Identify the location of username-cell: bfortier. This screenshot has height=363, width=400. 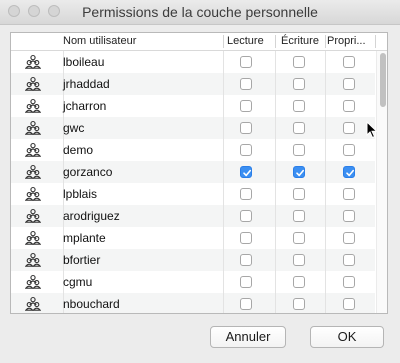
(82, 260).